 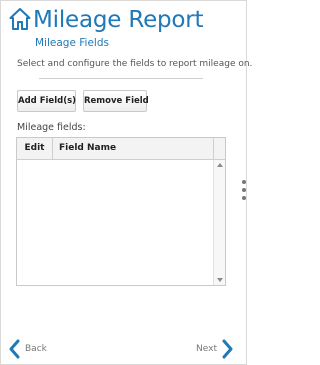 I want to click on page-title: Mileage Report, so click(x=118, y=20).